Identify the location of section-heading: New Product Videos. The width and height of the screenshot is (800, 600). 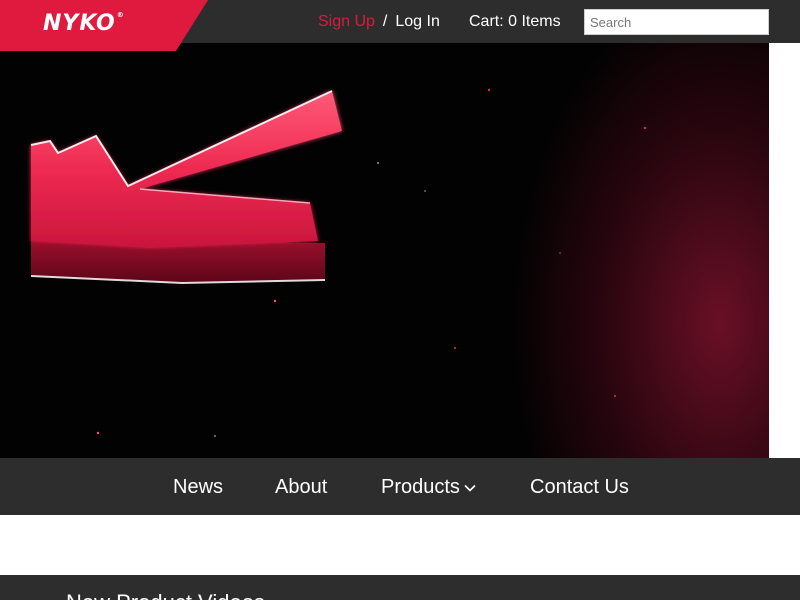
(165, 595).